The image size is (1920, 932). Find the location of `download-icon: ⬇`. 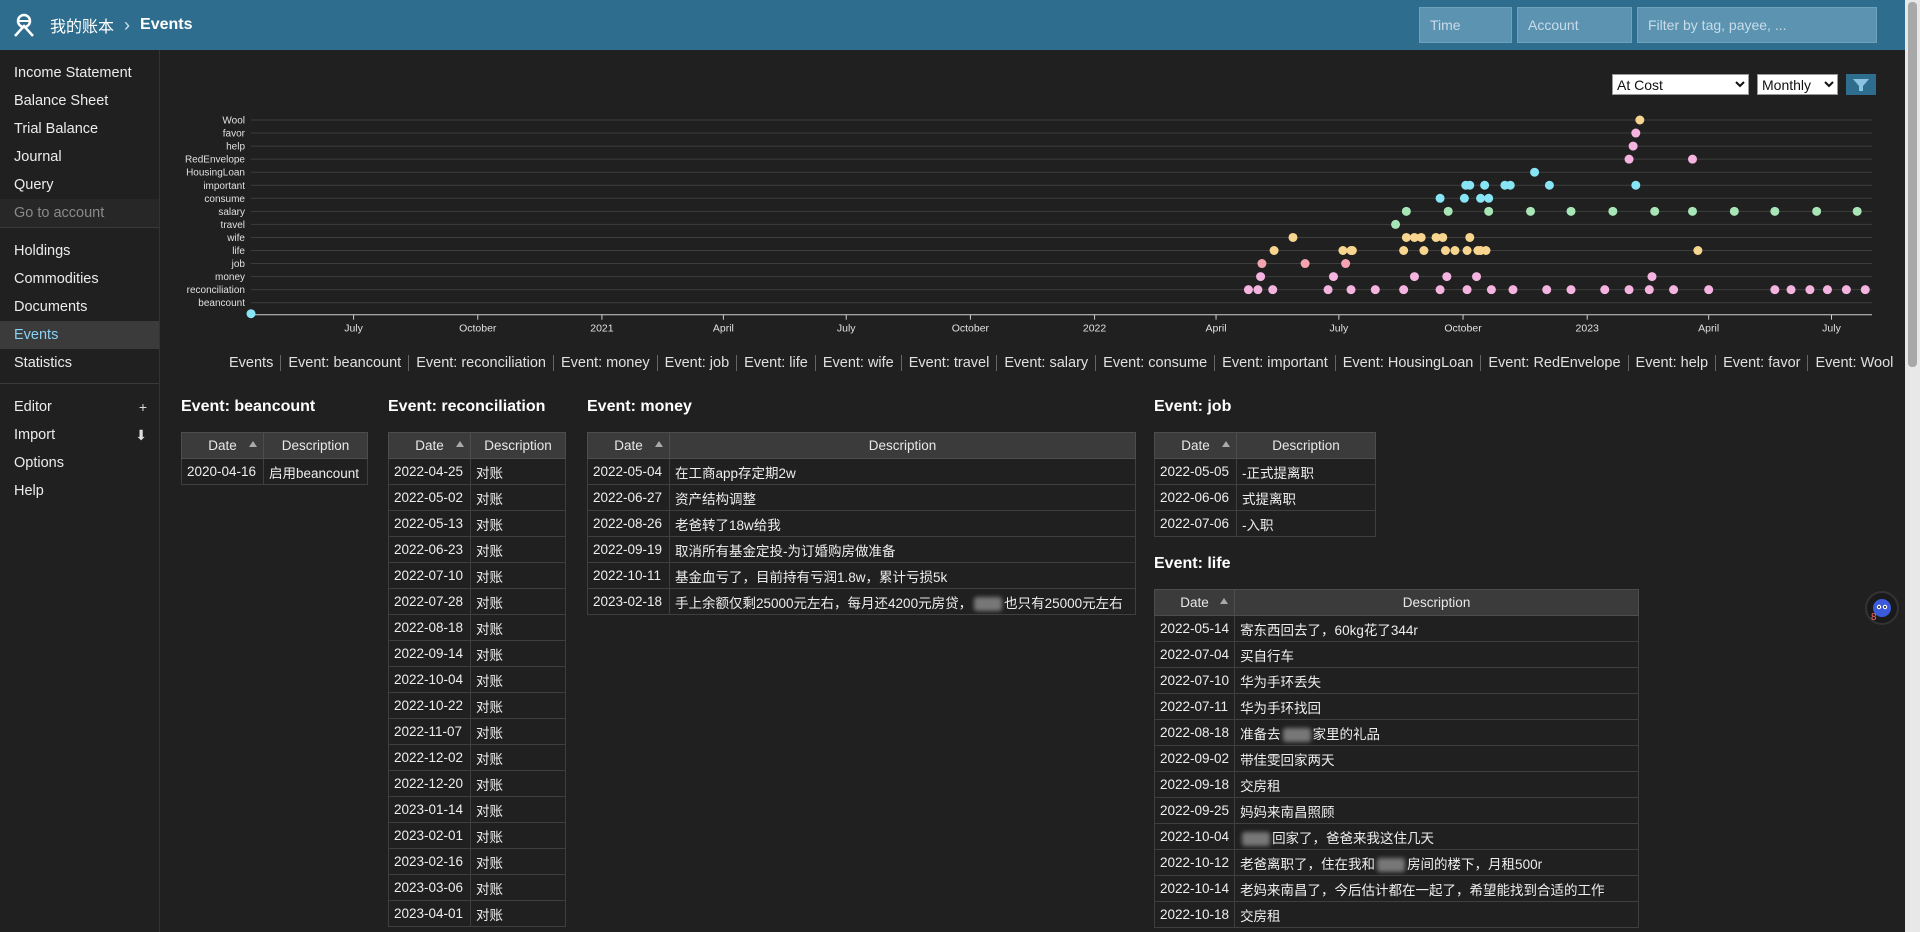

download-icon: ⬇ is located at coordinates (141, 435).